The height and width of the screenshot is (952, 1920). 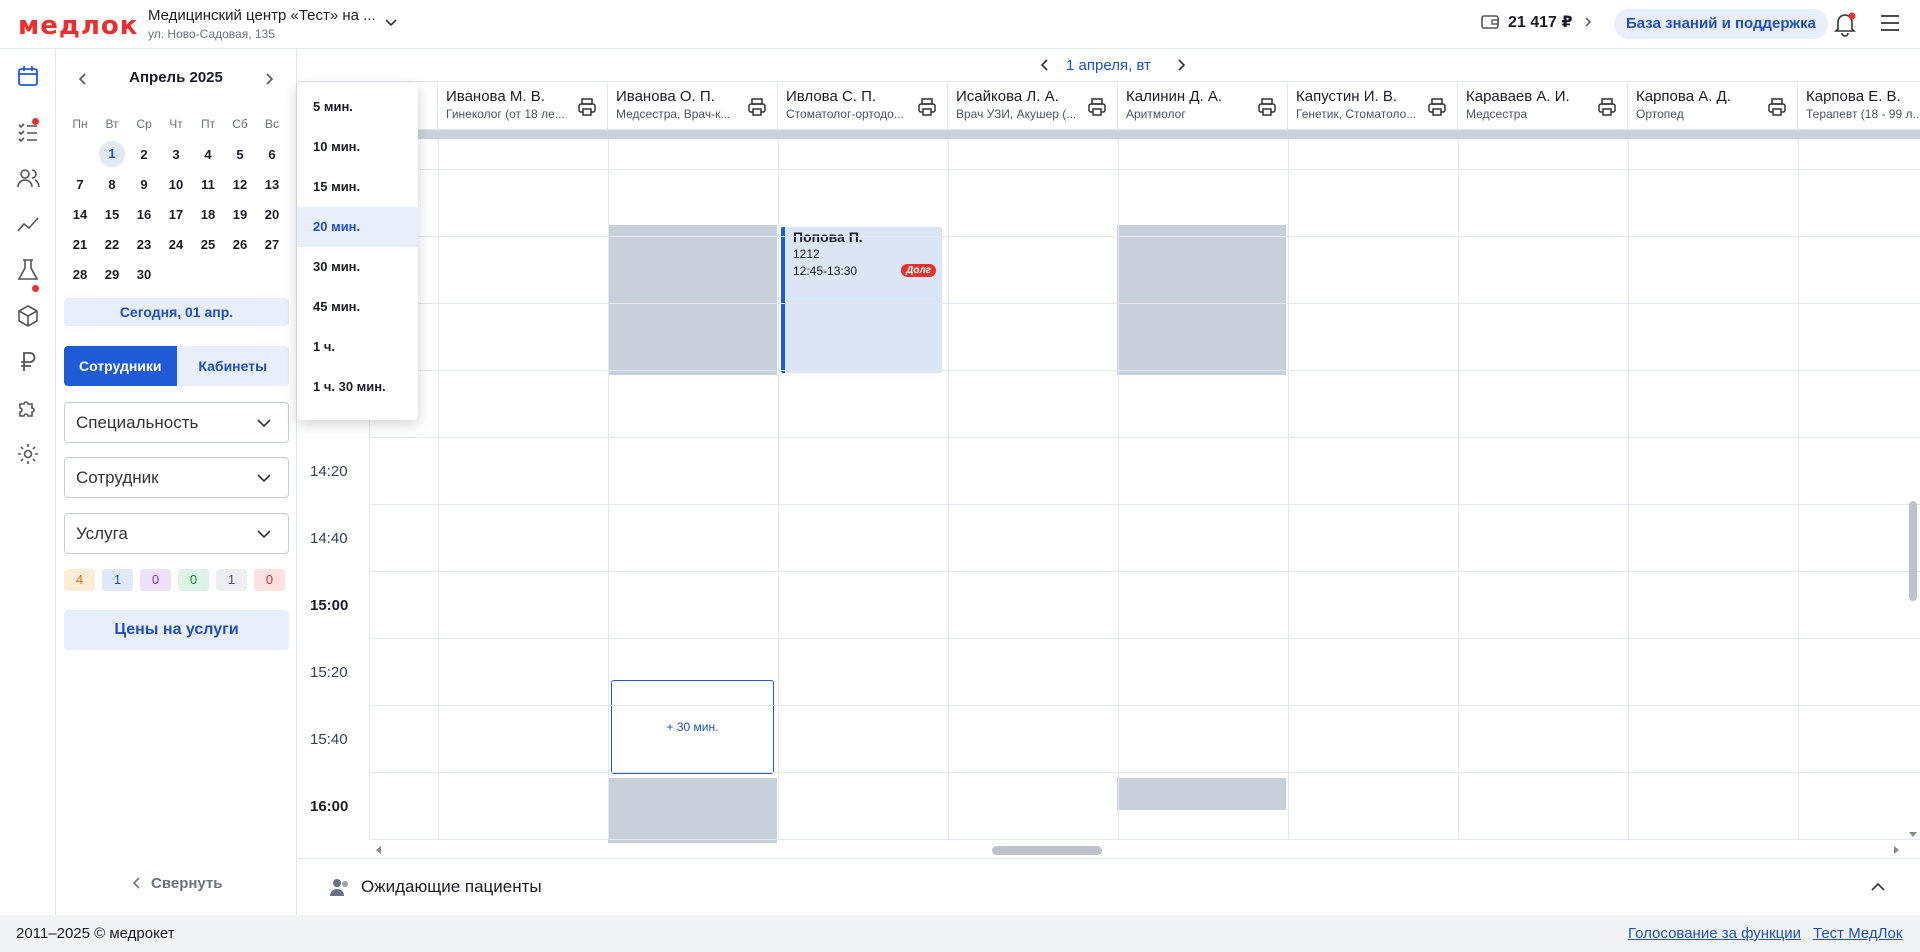 What do you see at coordinates (79, 580) in the screenshot?
I see `status-count-badge: 4` at bounding box center [79, 580].